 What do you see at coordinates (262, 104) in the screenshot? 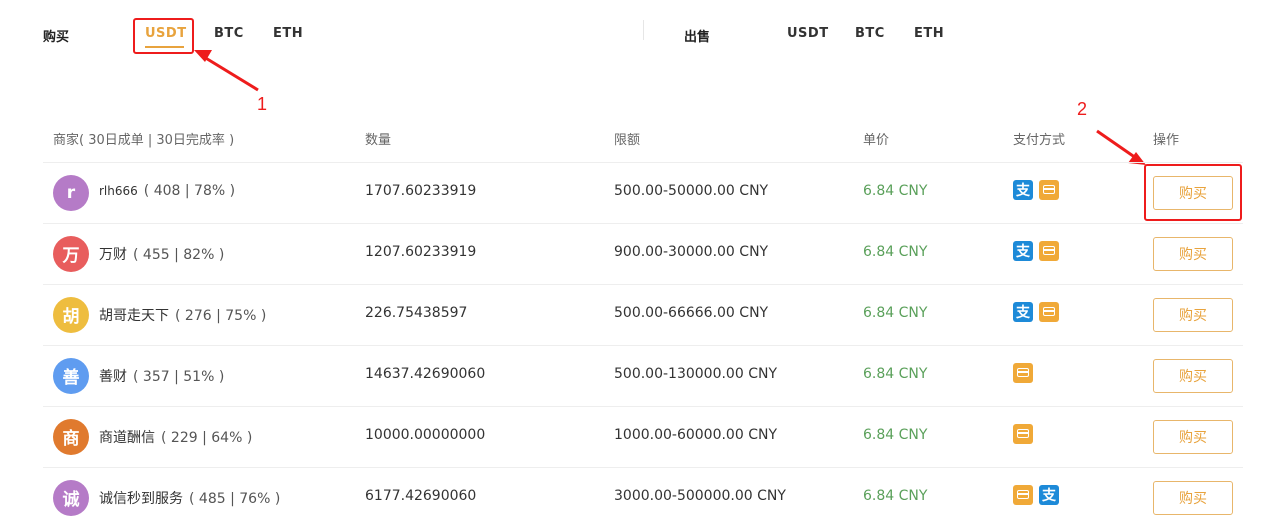
I see `annotation-number-1: 1` at bounding box center [262, 104].